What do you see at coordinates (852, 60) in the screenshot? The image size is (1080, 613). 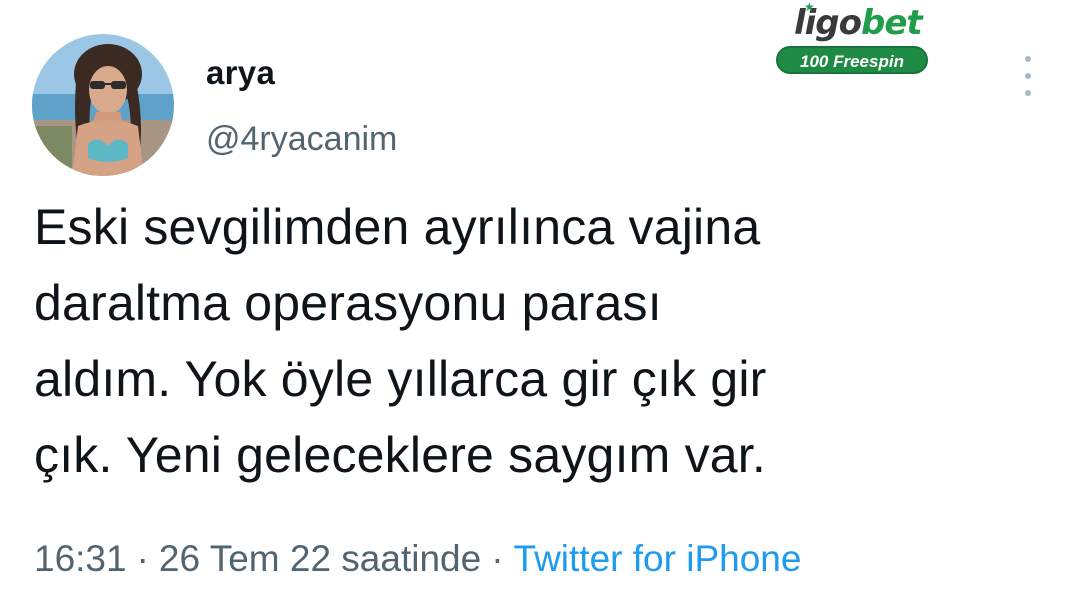 I see `watermark-badge: 100 Freespin` at bounding box center [852, 60].